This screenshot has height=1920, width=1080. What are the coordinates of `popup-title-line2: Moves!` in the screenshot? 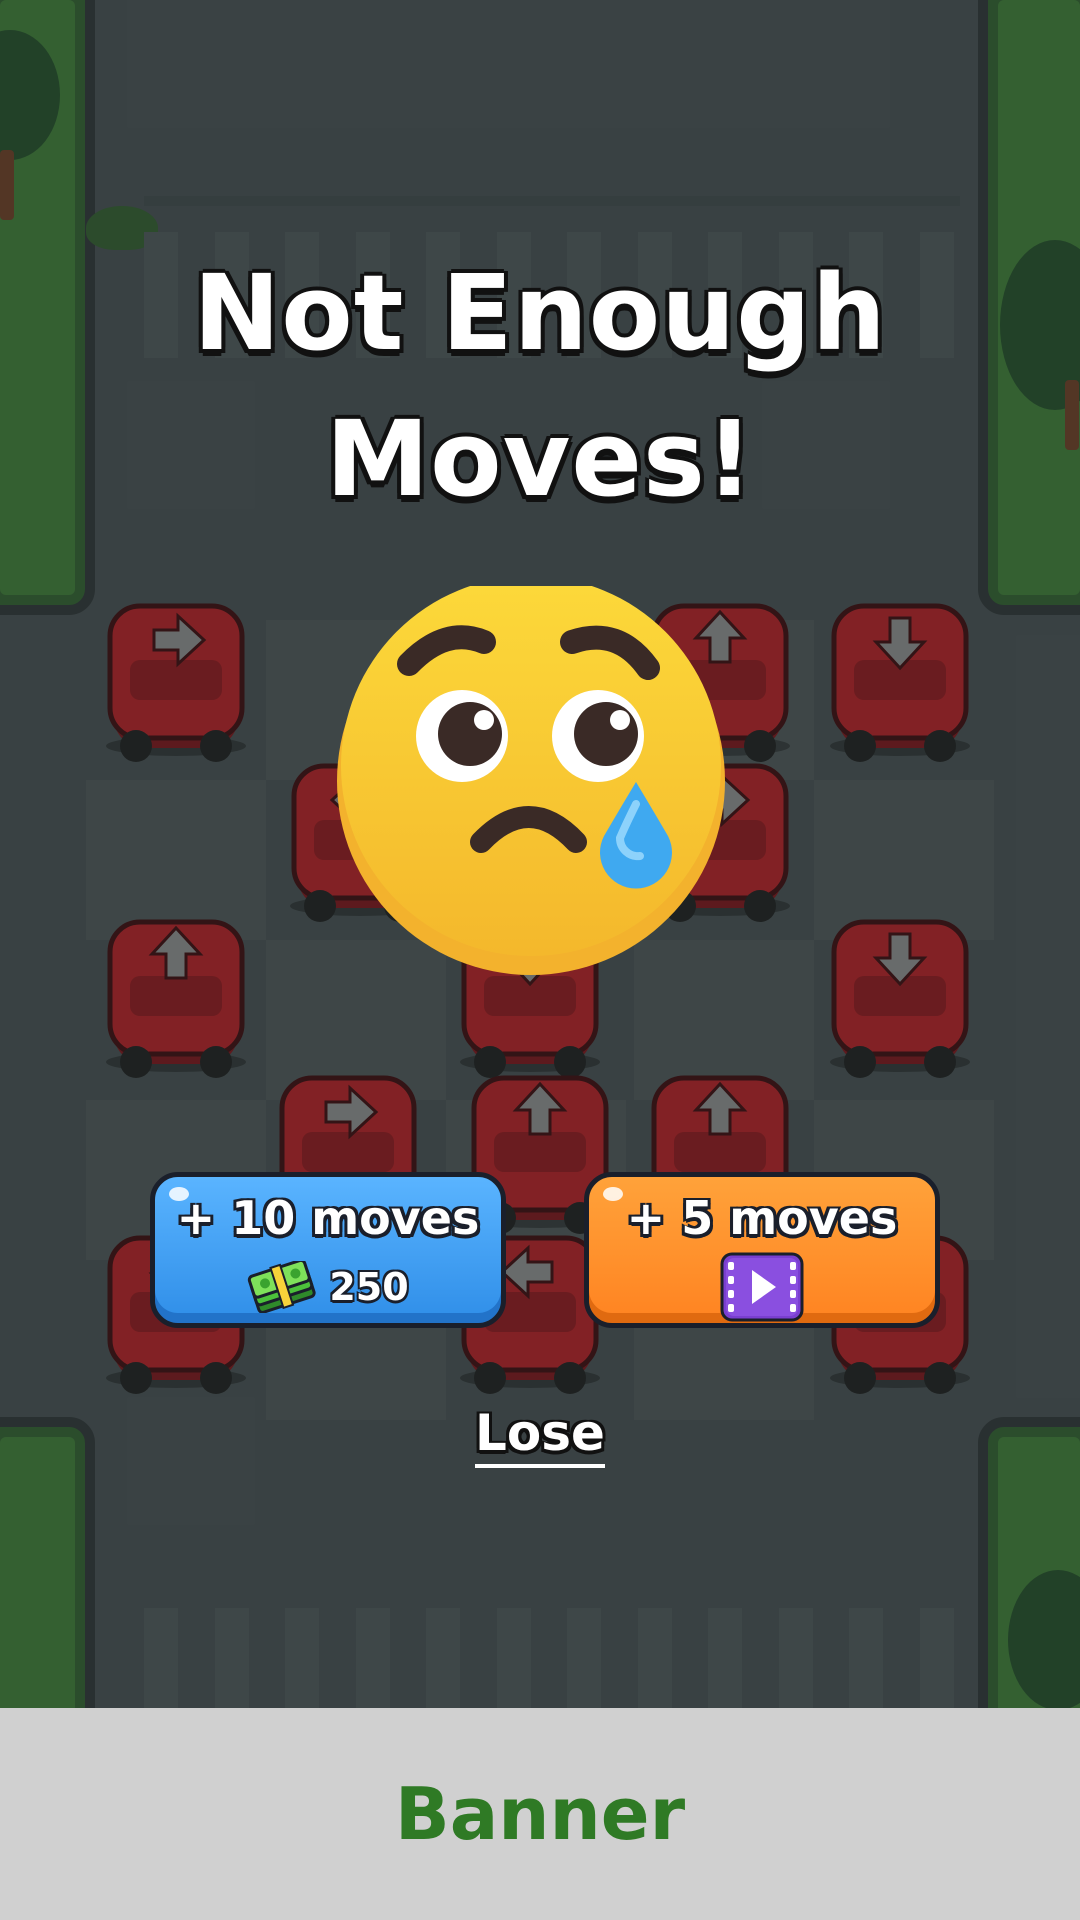 It's located at (540, 459).